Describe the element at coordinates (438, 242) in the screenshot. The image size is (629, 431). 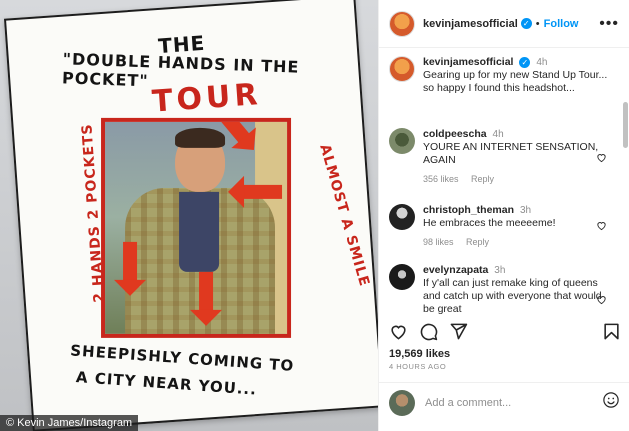
I see `comment-likes: 98 likes` at that location.